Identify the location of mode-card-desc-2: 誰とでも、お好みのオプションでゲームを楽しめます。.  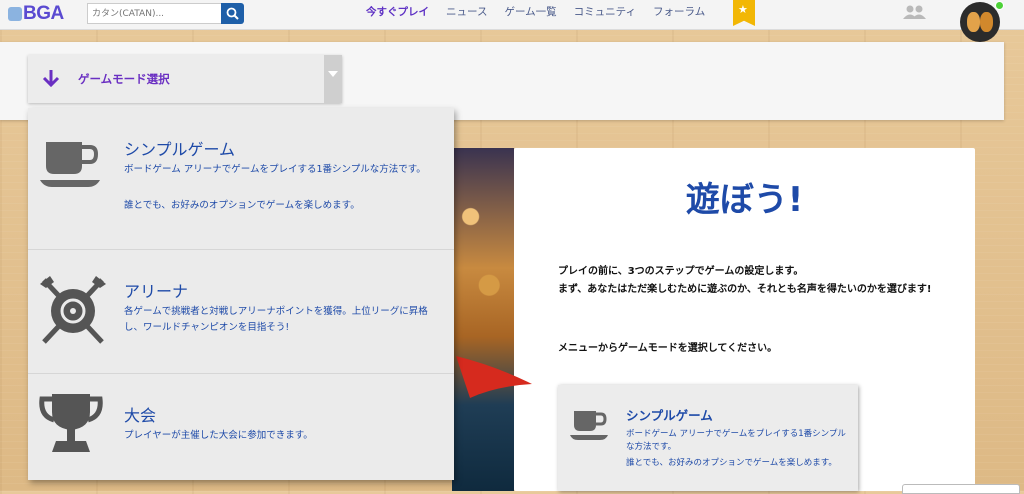
(731, 463).